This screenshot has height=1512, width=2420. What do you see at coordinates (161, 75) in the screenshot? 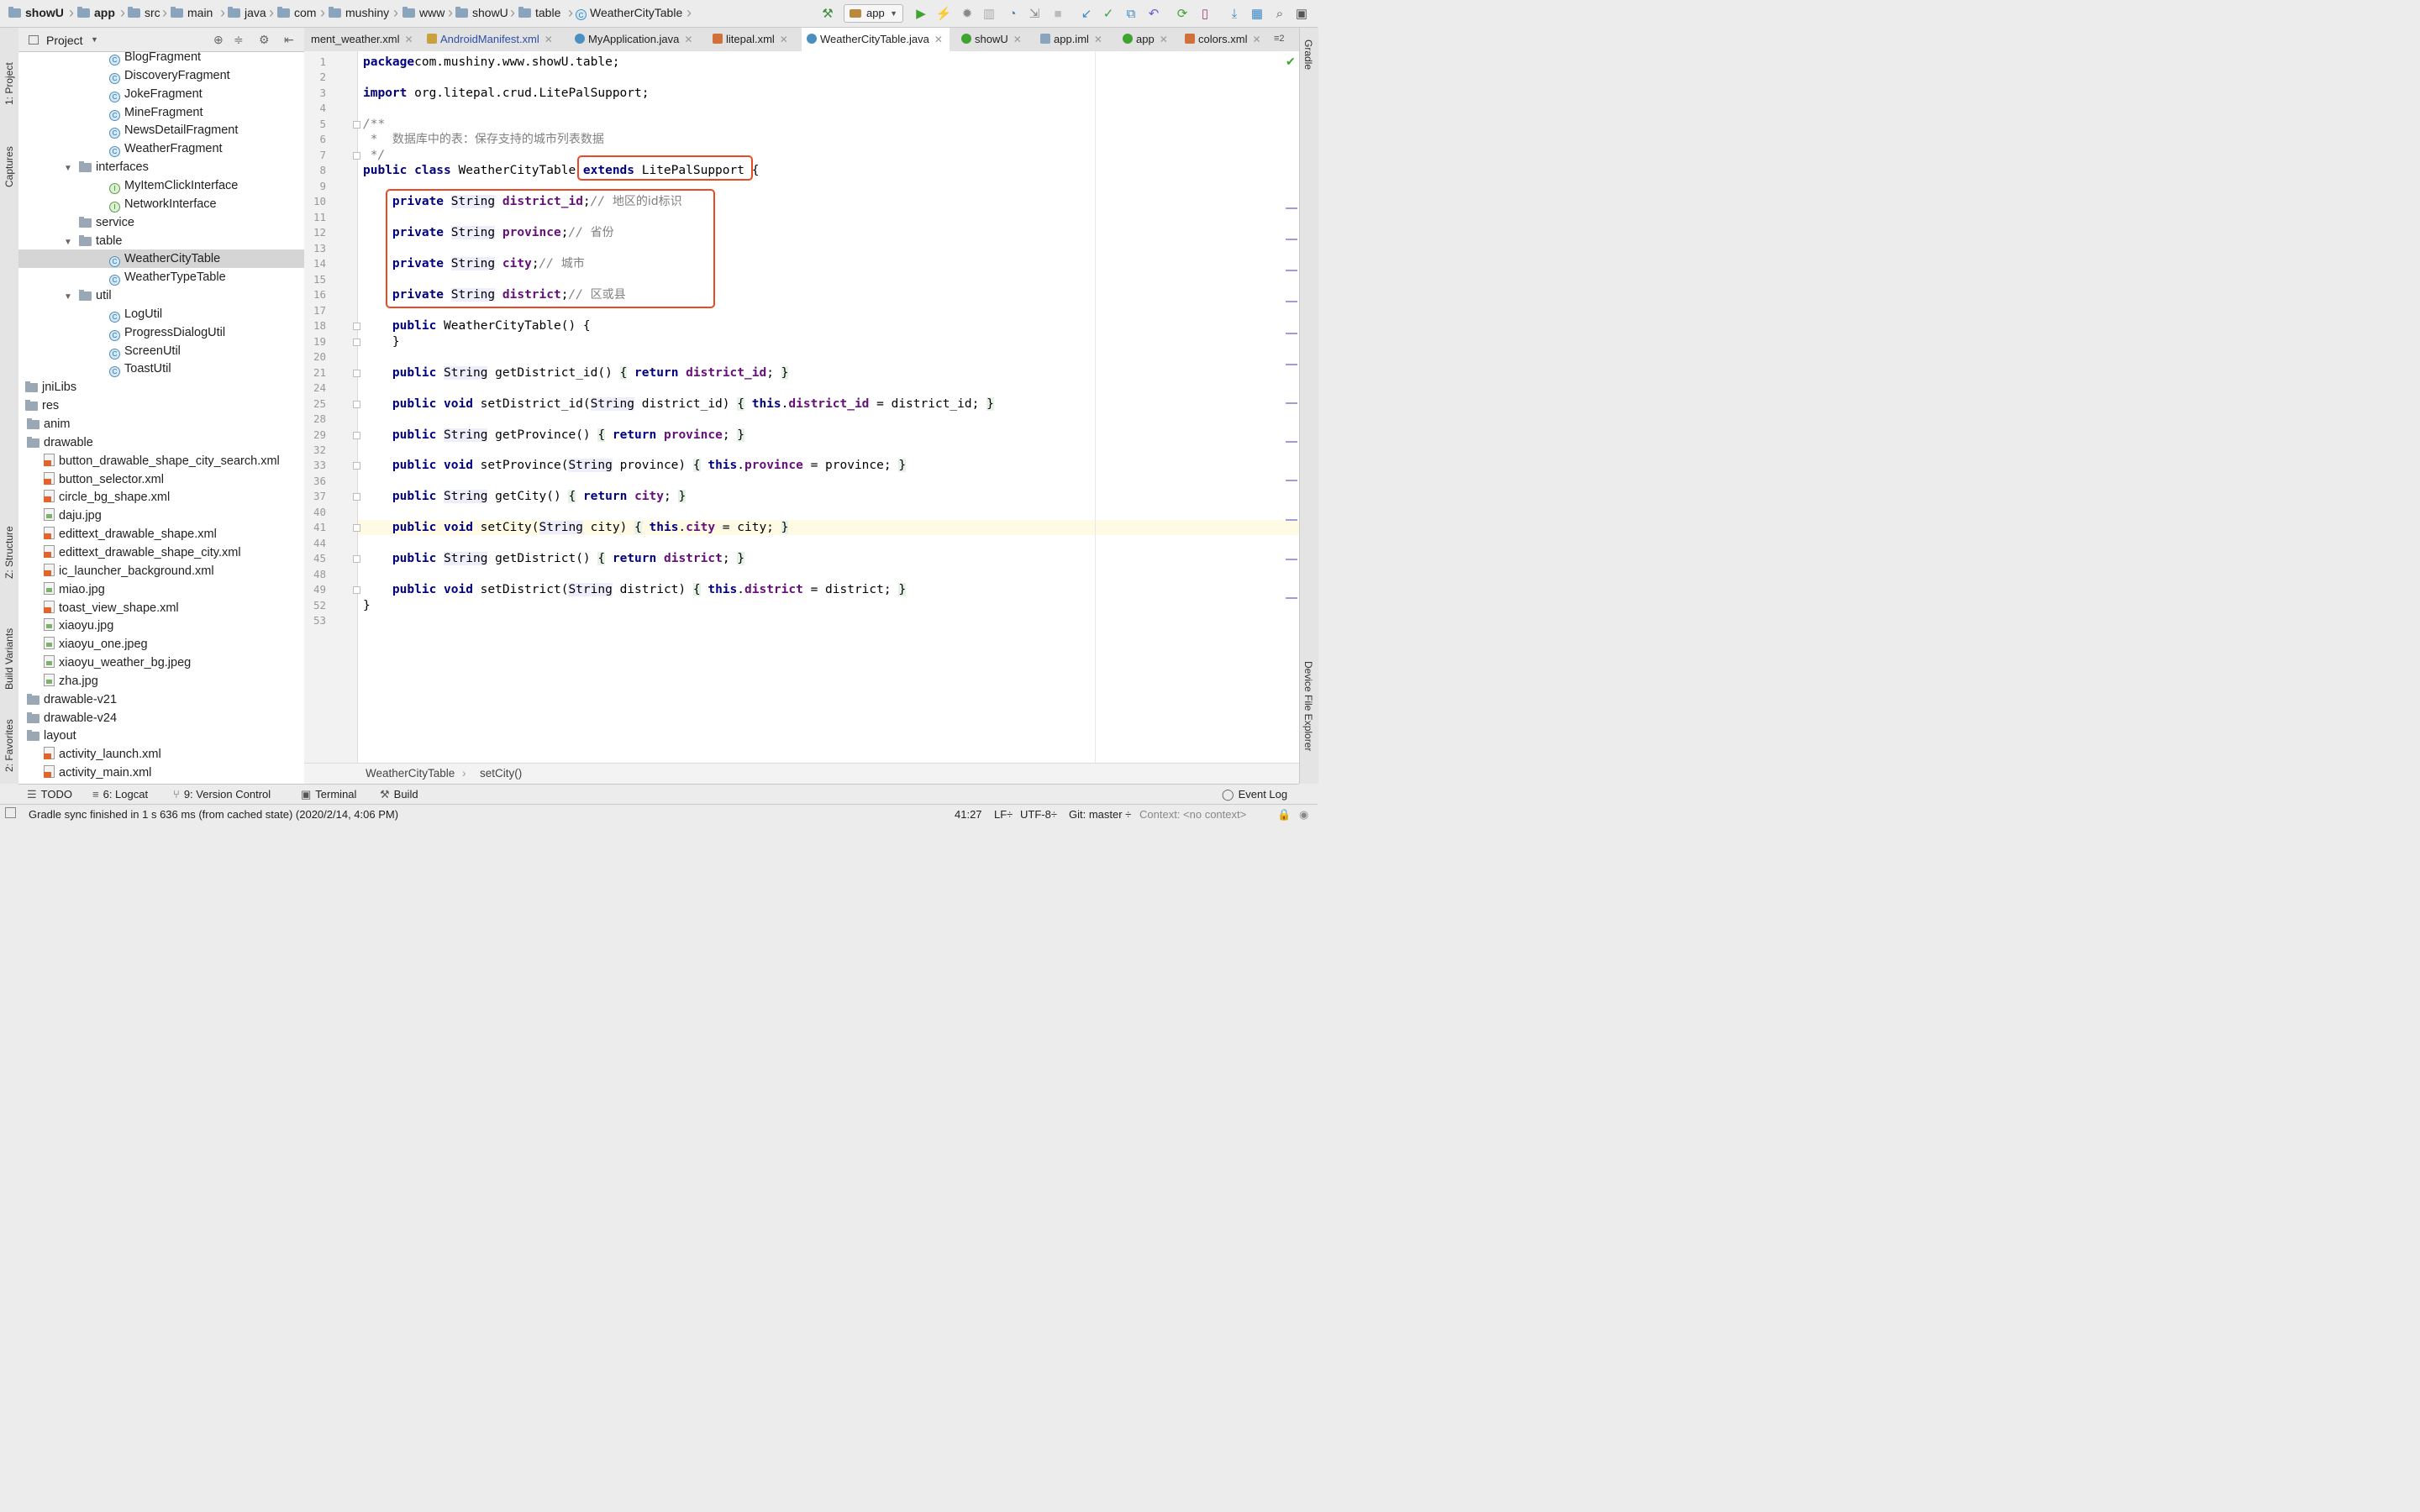
I see `tree-item: C DiscoveryFragment` at bounding box center [161, 75].